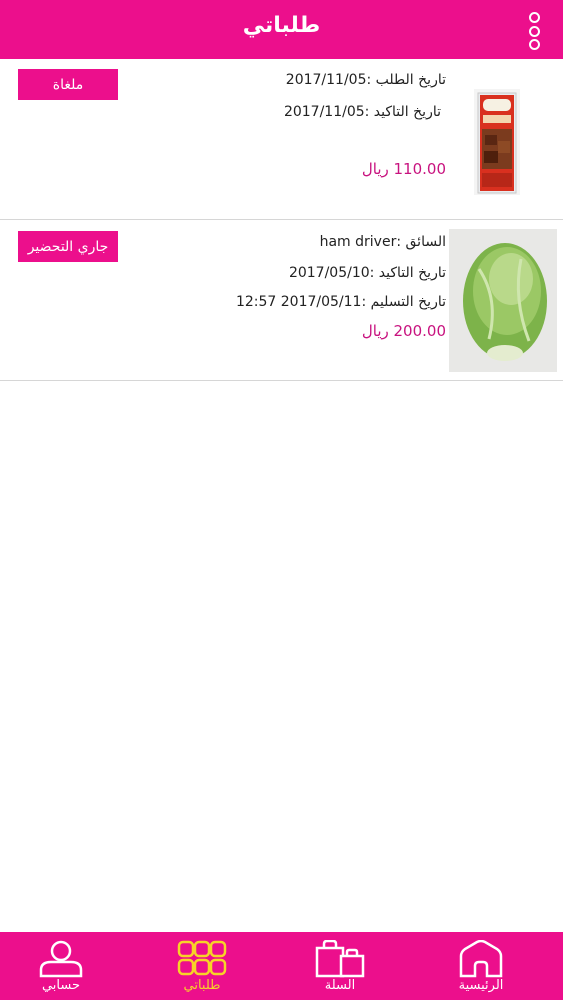 Image resolution: width=563 pixels, height=1000 pixels. I want to click on order-status-button: ملغاة, so click(68, 84).